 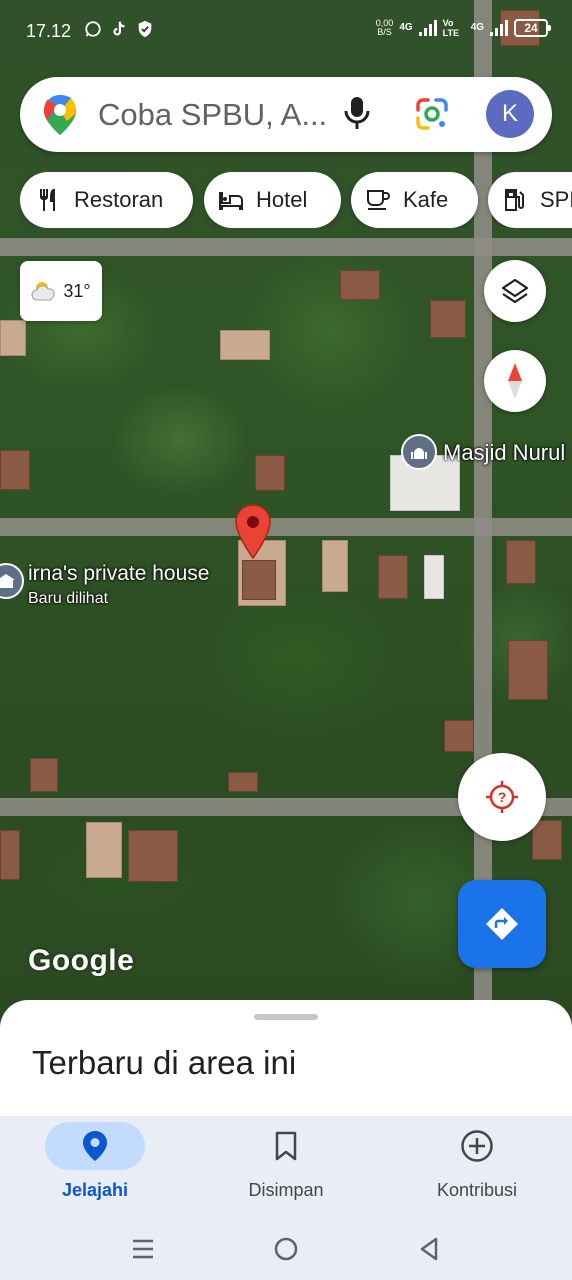 What do you see at coordinates (406, 27) in the screenshot?
I see `net-type-1: 4G` at bounding box center [406, 27].